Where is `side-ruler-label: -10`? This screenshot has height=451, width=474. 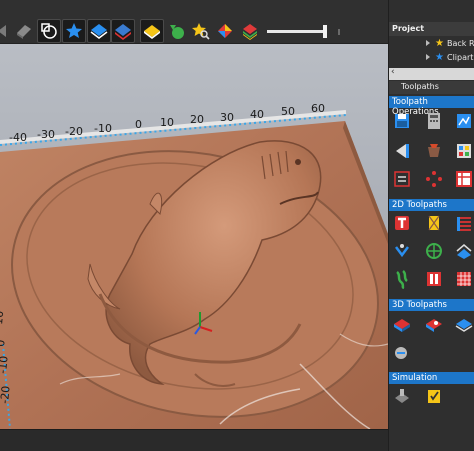
side-ruler-label: -10 is located at coordinates (5, 364).